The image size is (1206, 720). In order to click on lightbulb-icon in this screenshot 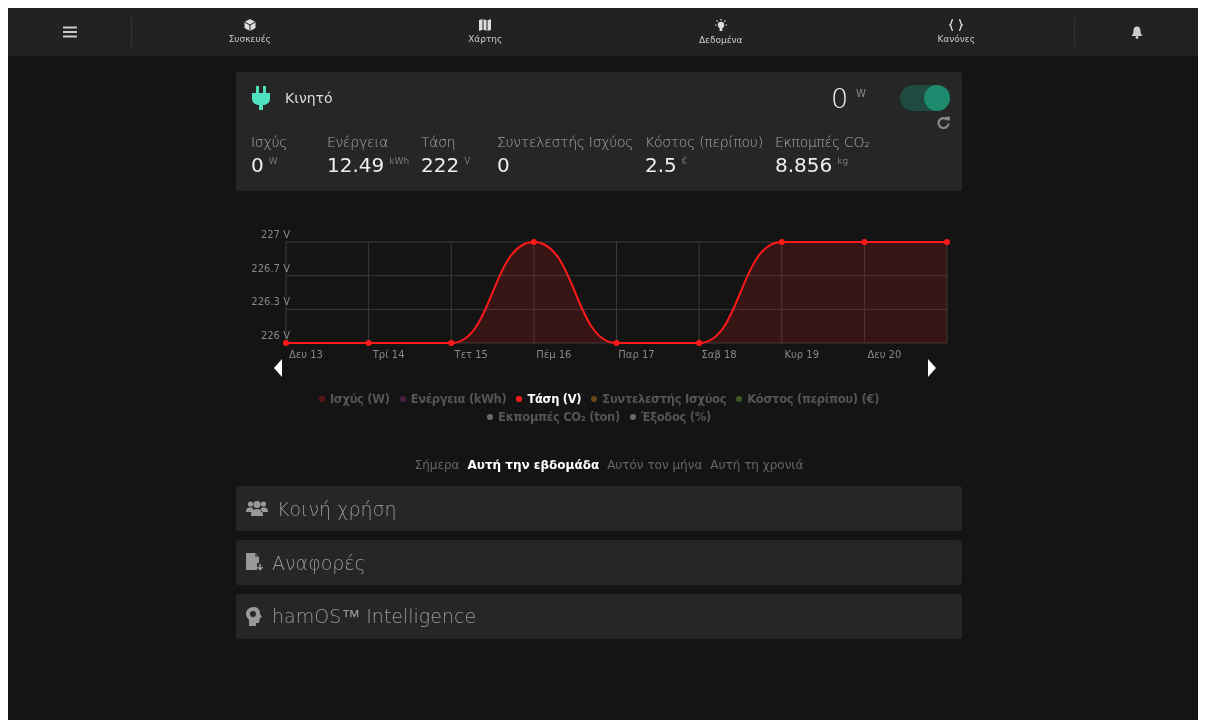, I will do `click(720, 25)`.